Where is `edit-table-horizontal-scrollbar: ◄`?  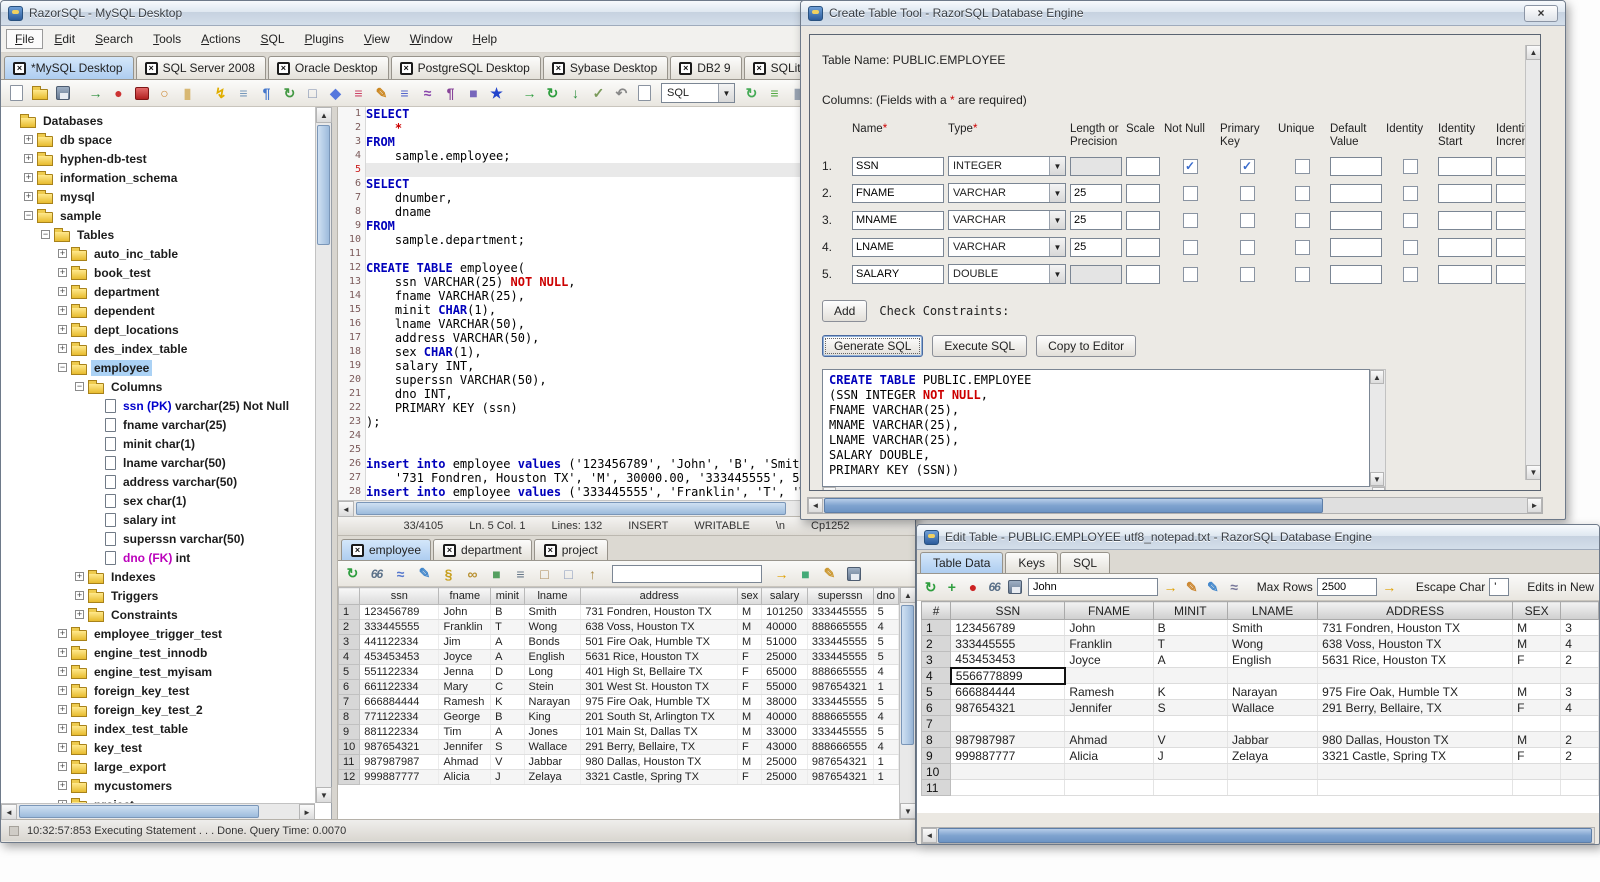 edit-table-horizontal-scrollbar: ◄ is located at coordinates (1258, 835).